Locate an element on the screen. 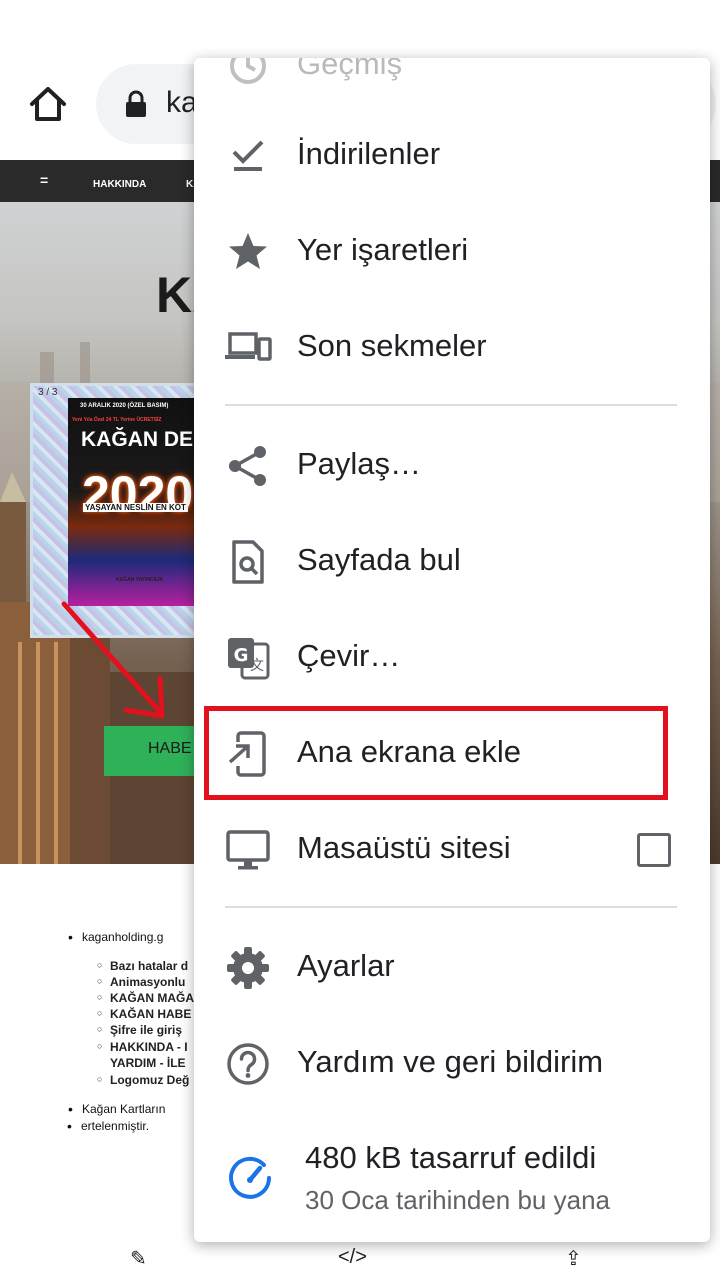 The height and width of the screenshot is (1280, 720). list-item: Logomuz Değ is located at coordinates (143, 1080).